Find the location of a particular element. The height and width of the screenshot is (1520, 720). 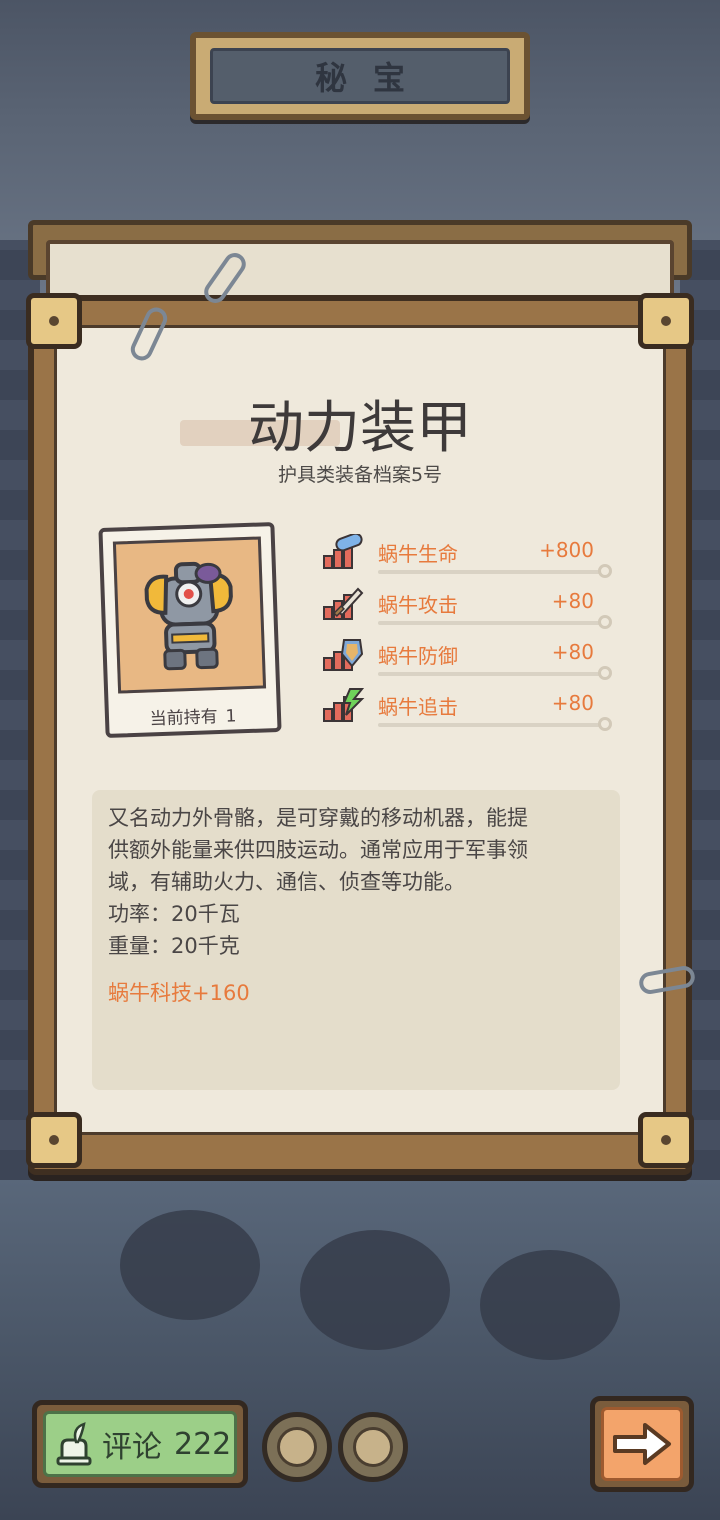

comment-button: 评论 222 is located at coordinates (140, 1444).